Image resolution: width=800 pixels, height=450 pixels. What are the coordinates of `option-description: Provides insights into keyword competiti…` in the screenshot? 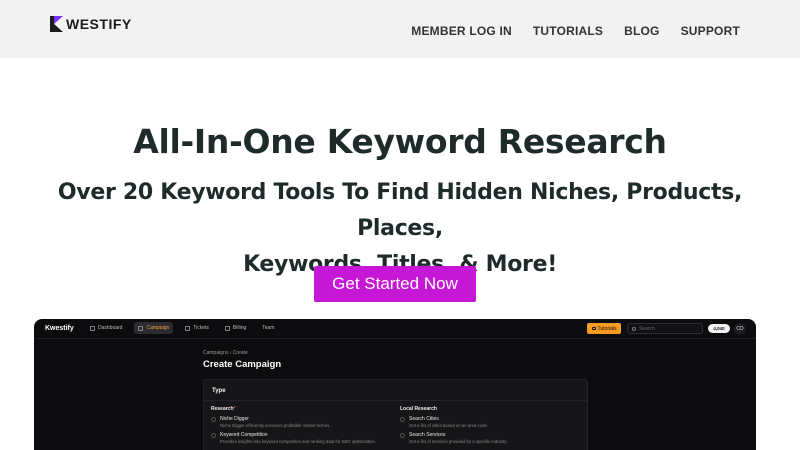 It's located at (298, 441).